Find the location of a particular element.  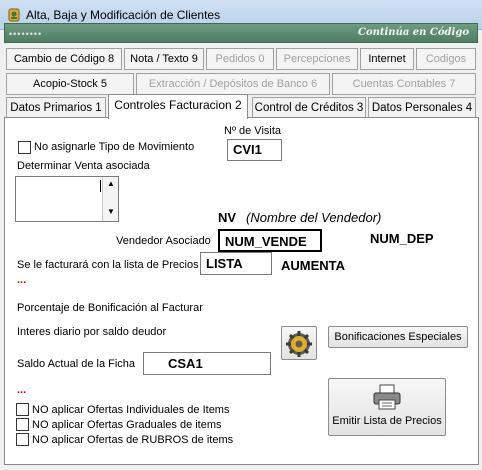

nota-texto-button: Nota / Texto 9 is located at coordinates (164, 59).